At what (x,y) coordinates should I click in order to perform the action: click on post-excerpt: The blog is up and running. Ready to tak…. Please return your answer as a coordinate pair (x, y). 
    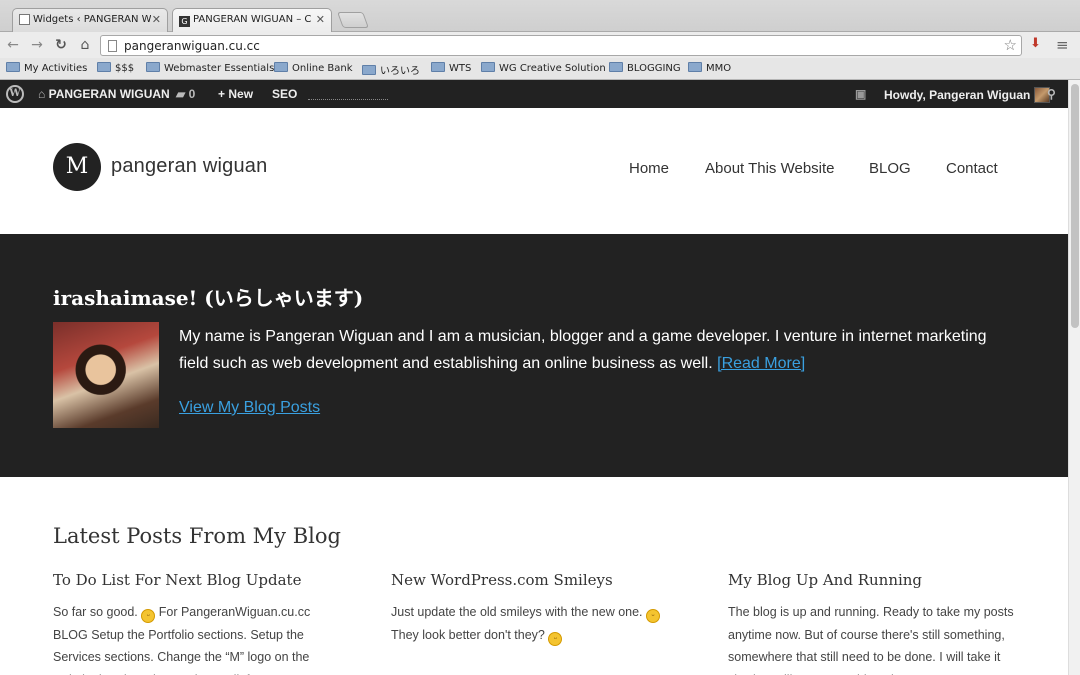
    Looking at the image, I should click on (871, 640).